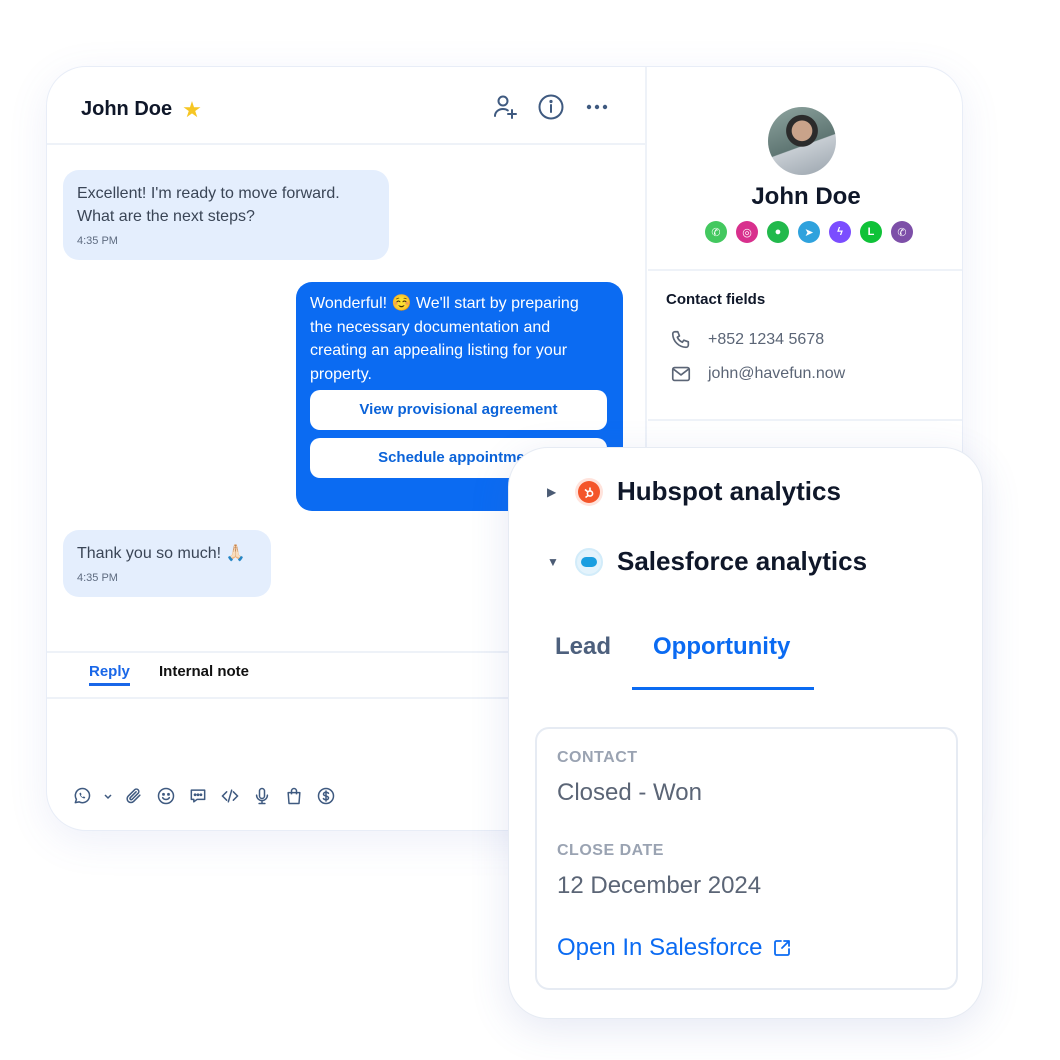 This screenshot has width=1060, height=1060. I want to click on chat-title: John Doe ★, so click(141, 109).